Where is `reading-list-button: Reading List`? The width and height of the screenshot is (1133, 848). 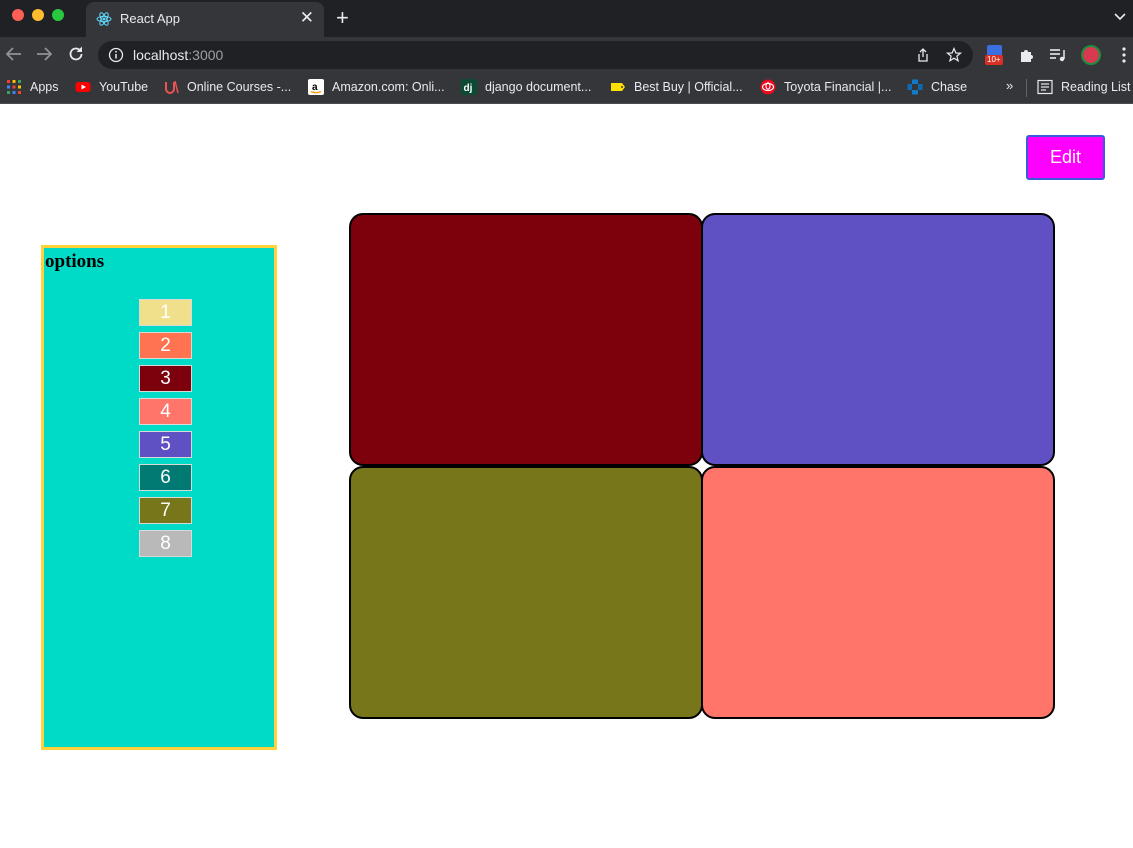
reading-list-button: Reading List is located at coordinates (1084, 87).